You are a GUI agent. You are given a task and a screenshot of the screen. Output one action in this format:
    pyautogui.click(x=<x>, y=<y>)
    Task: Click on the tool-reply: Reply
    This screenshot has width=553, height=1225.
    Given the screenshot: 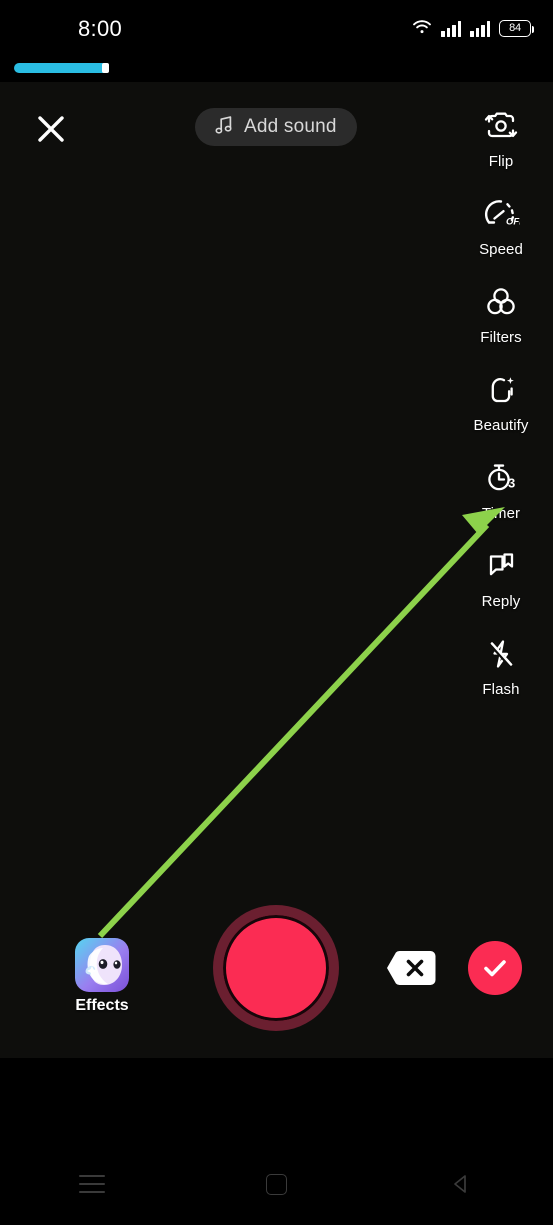 What is the action you would take?
    pyautogui.click(x=501, y=588)
    